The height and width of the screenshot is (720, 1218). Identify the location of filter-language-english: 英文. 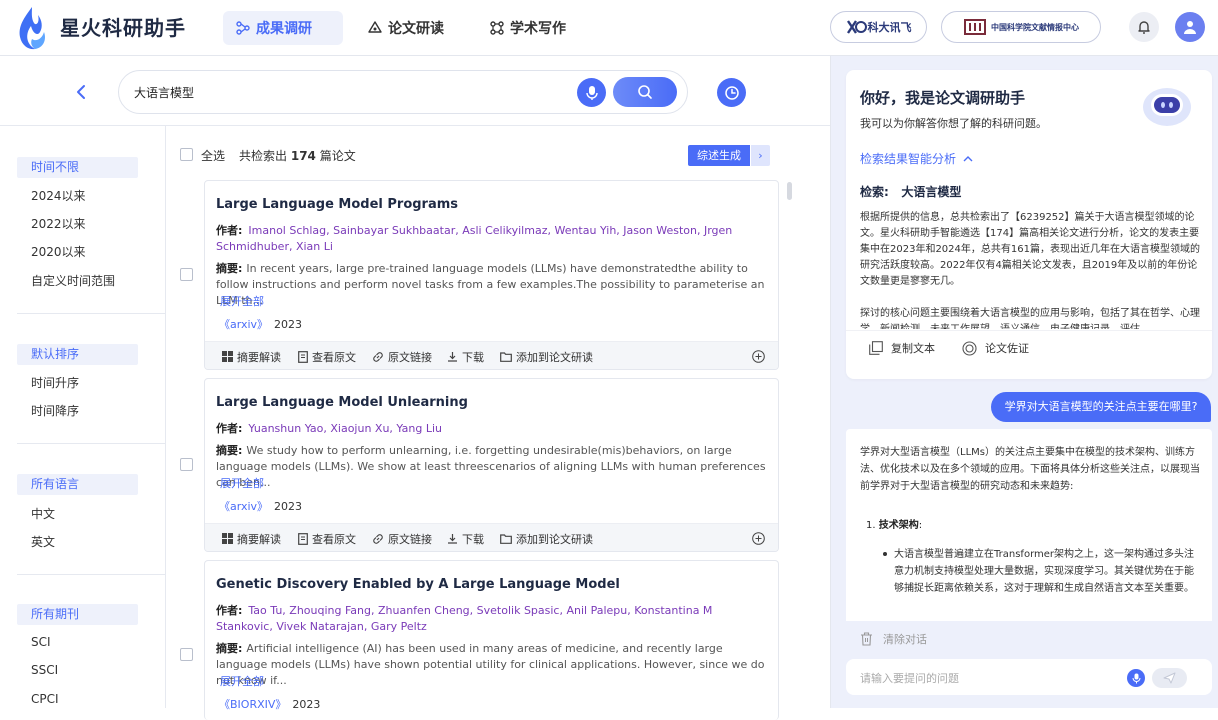
(43, 541).